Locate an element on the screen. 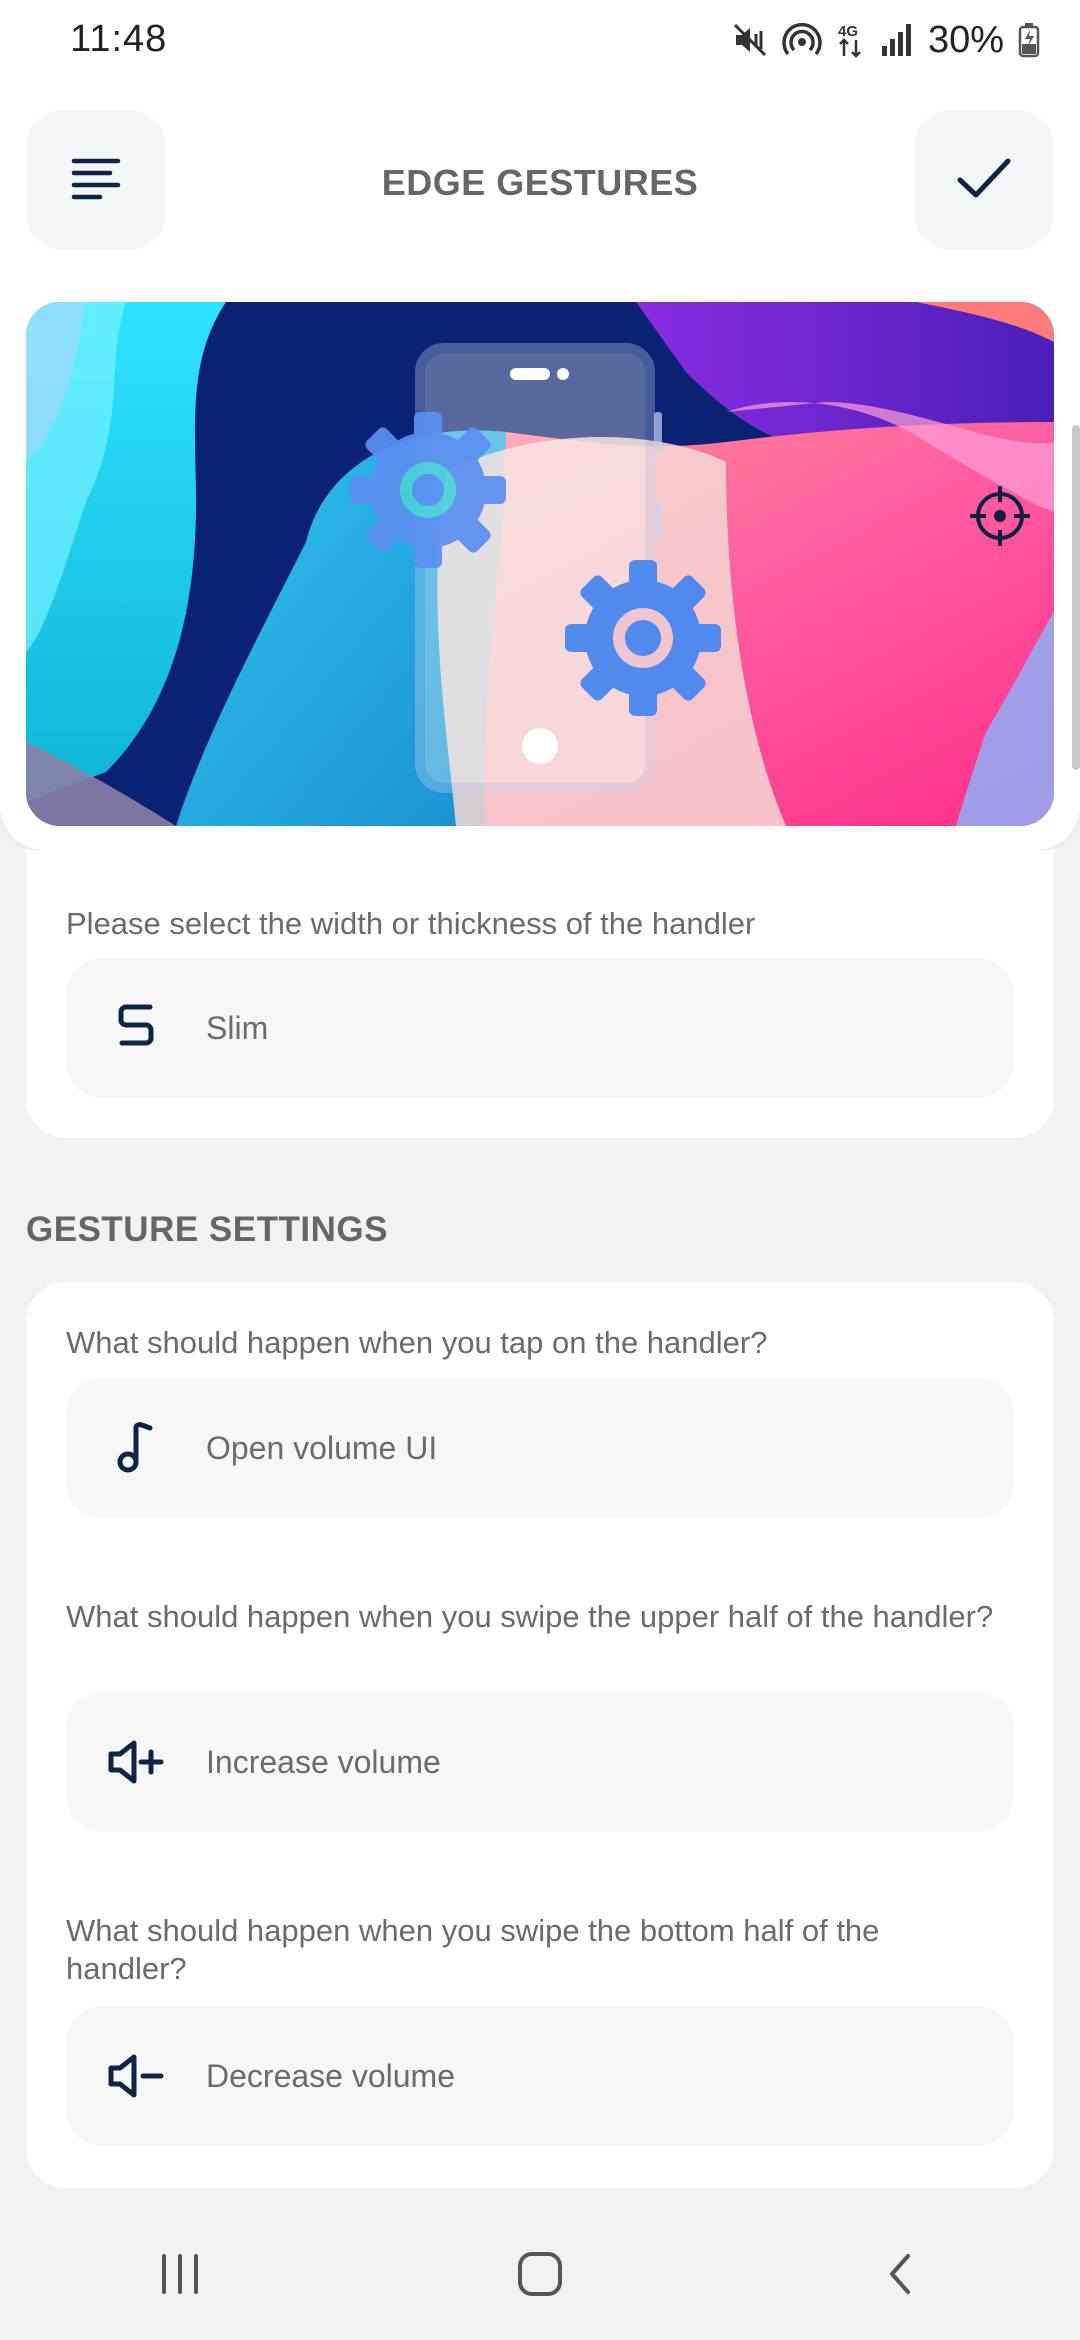 The height and width of the screenshot is (2340, 1080). tap-action-selector: Open volume UI is located at coordinates (540, 1448).